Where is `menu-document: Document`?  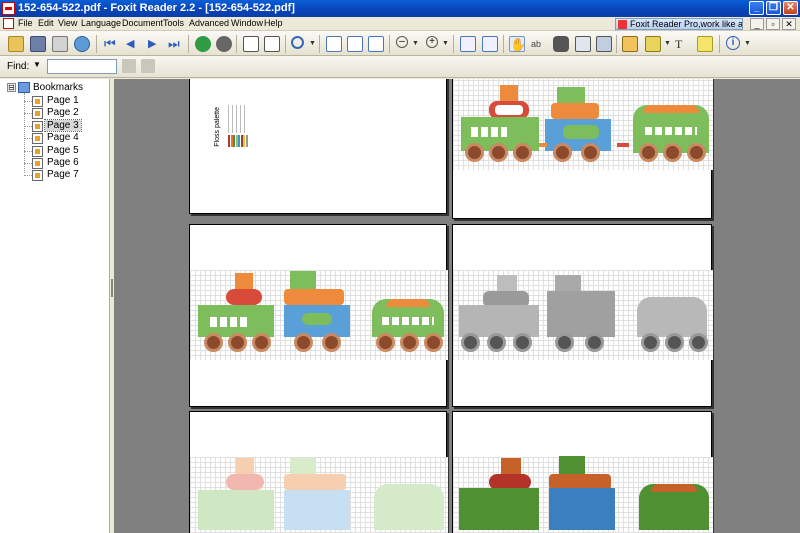
menu-document: Document is located at coordinates (142, 23).